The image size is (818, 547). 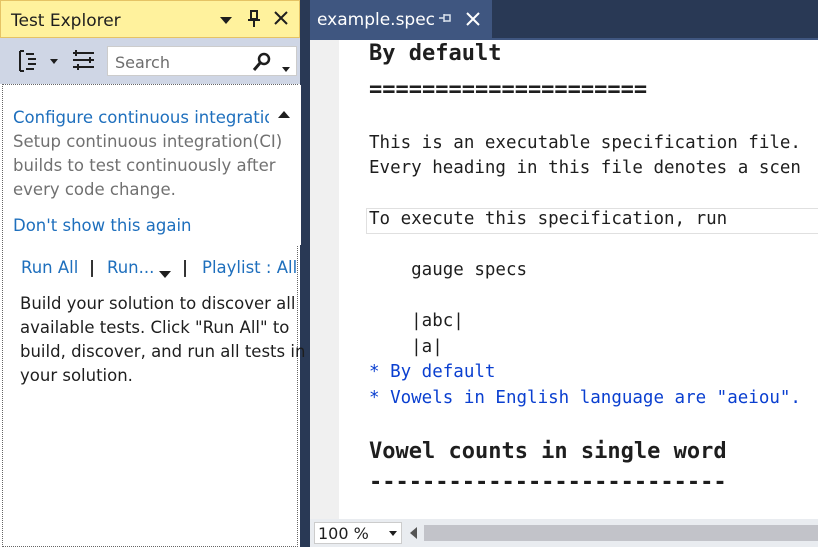 I want to click on search-options-dropdown, so click(x=286, y=68).